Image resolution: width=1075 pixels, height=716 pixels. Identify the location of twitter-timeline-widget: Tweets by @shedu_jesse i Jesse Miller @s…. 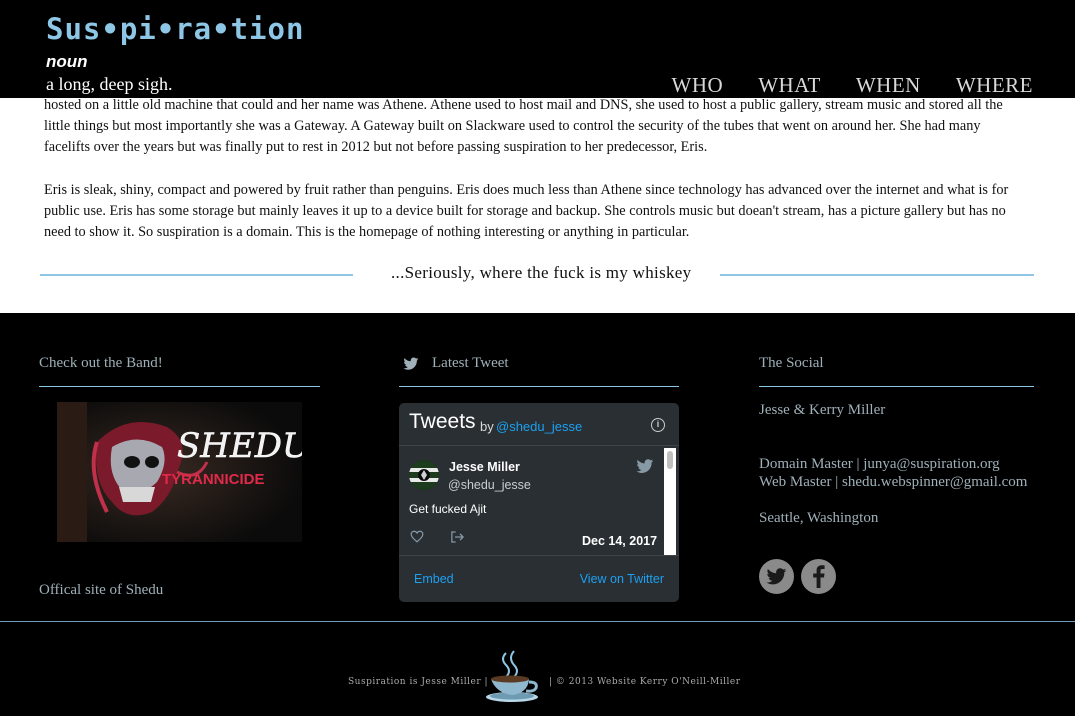
(539, 502).